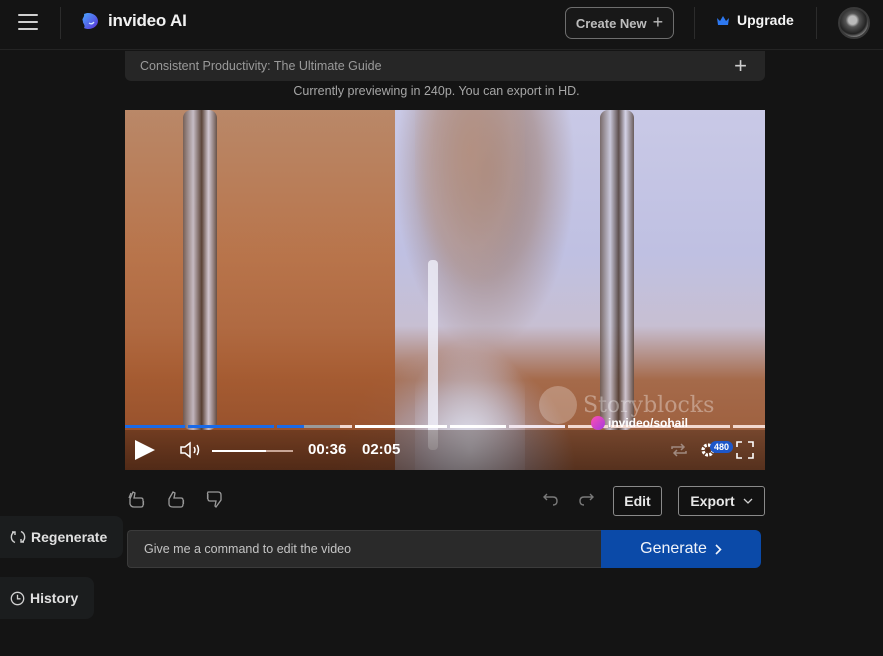  I want to click on generate-button: Generate, so click(681, 549).